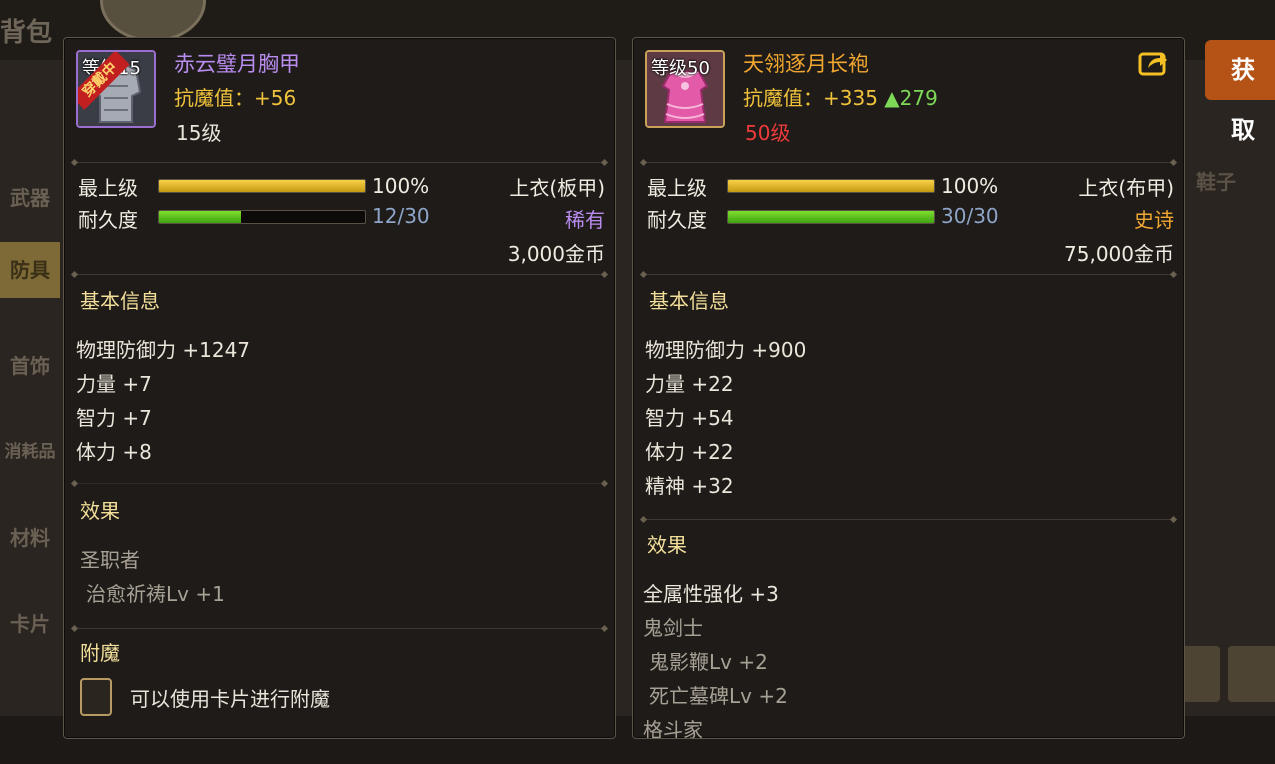 Image resolution: width=1275 pixels, height=764 pixels. Describe the element at coordinates (557, 188) in the screenshot. I see `equipment-slot: 上衣(板甲)` at that location.